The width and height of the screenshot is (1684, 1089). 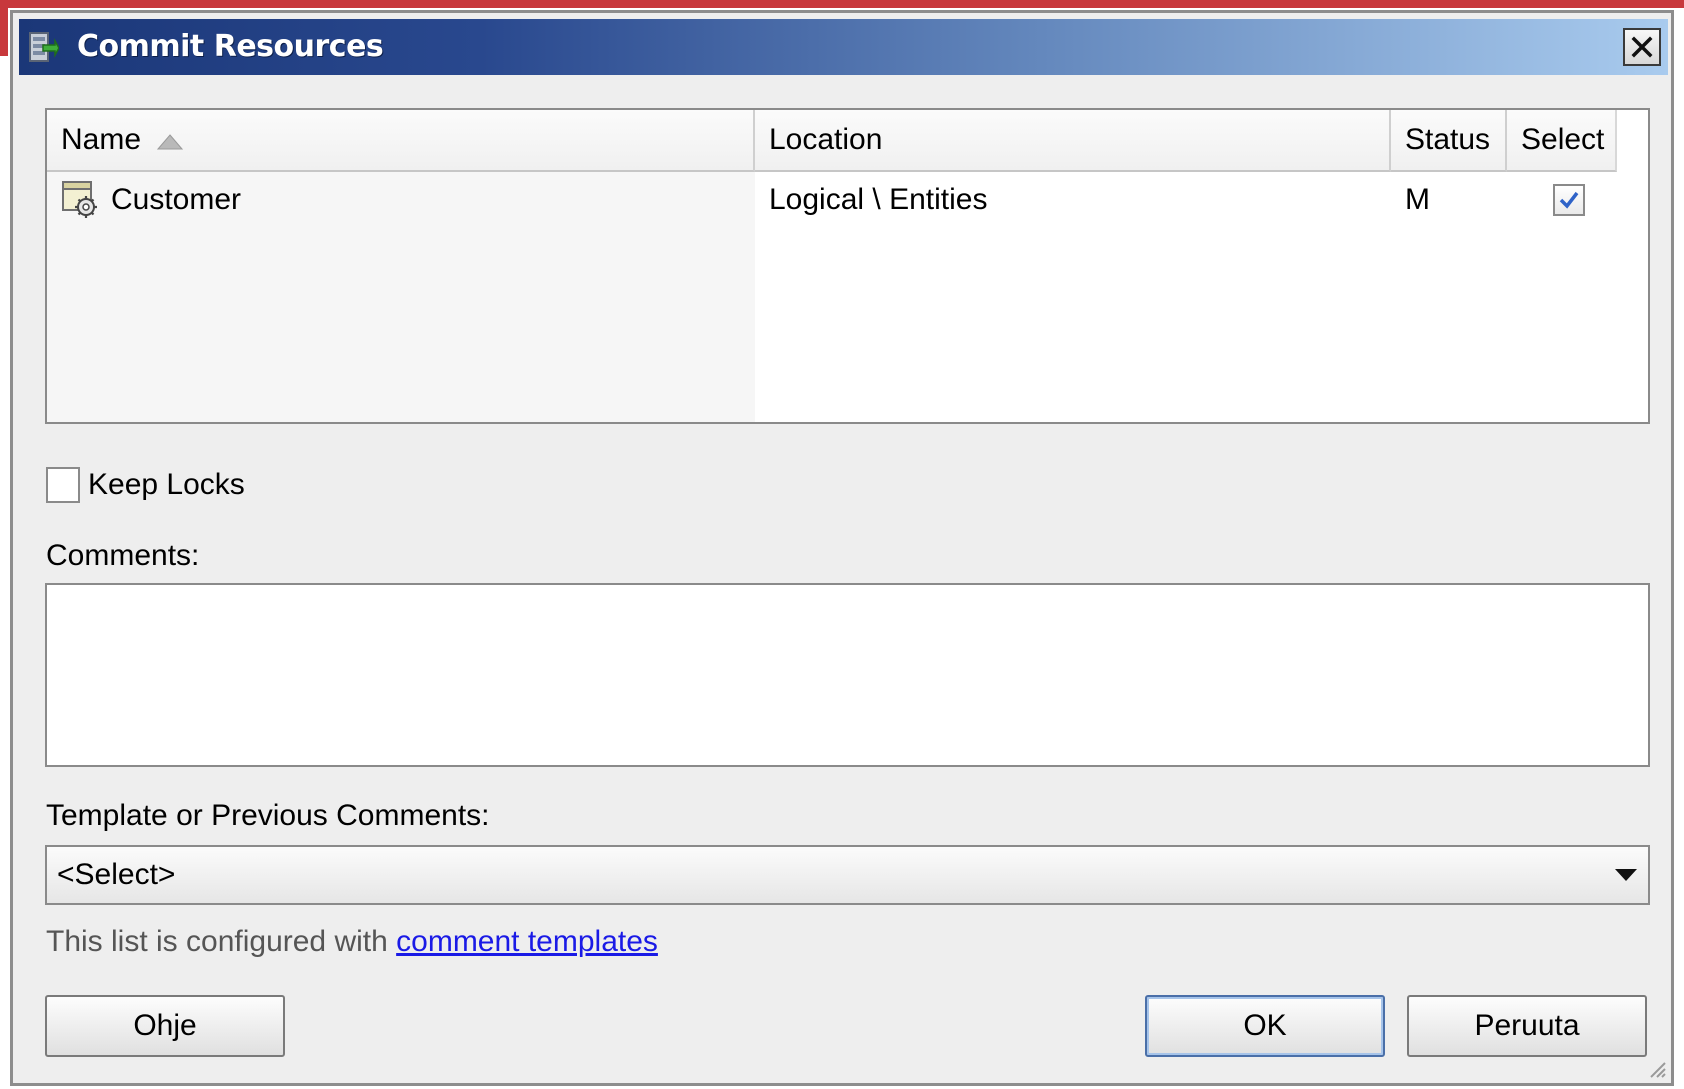 I want to click on column-header-label: Status, so click(x=1448, y=139).